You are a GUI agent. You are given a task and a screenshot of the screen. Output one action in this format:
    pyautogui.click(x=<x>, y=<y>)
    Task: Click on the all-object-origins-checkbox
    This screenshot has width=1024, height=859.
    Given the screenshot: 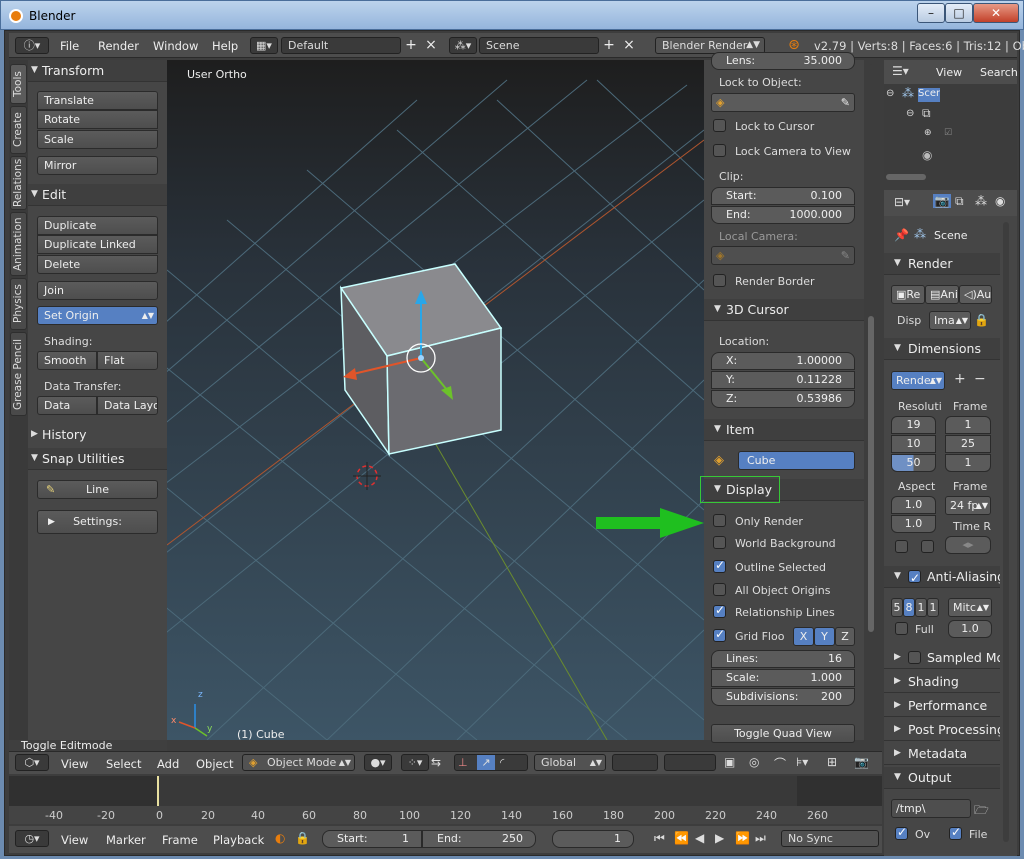 What is the action you would take?
    pyautogui.click(x=719, y=589)
    